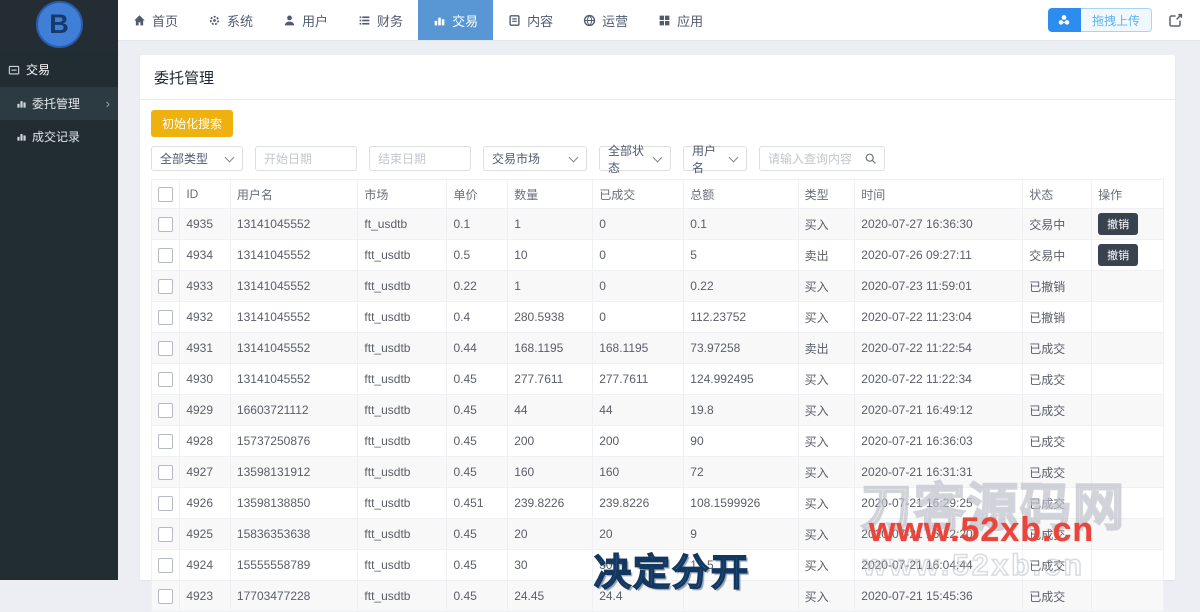 This screenshot has width=1200, height=612. Describe the element at coordinates (184, 159) in the screenshot. I see `type-select-value: 全部类型` at that location.